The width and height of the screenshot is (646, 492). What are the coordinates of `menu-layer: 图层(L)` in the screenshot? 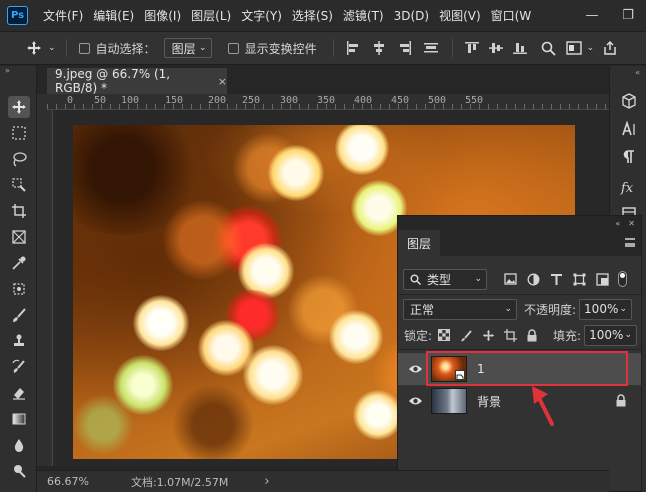 It's located at (211, 15).